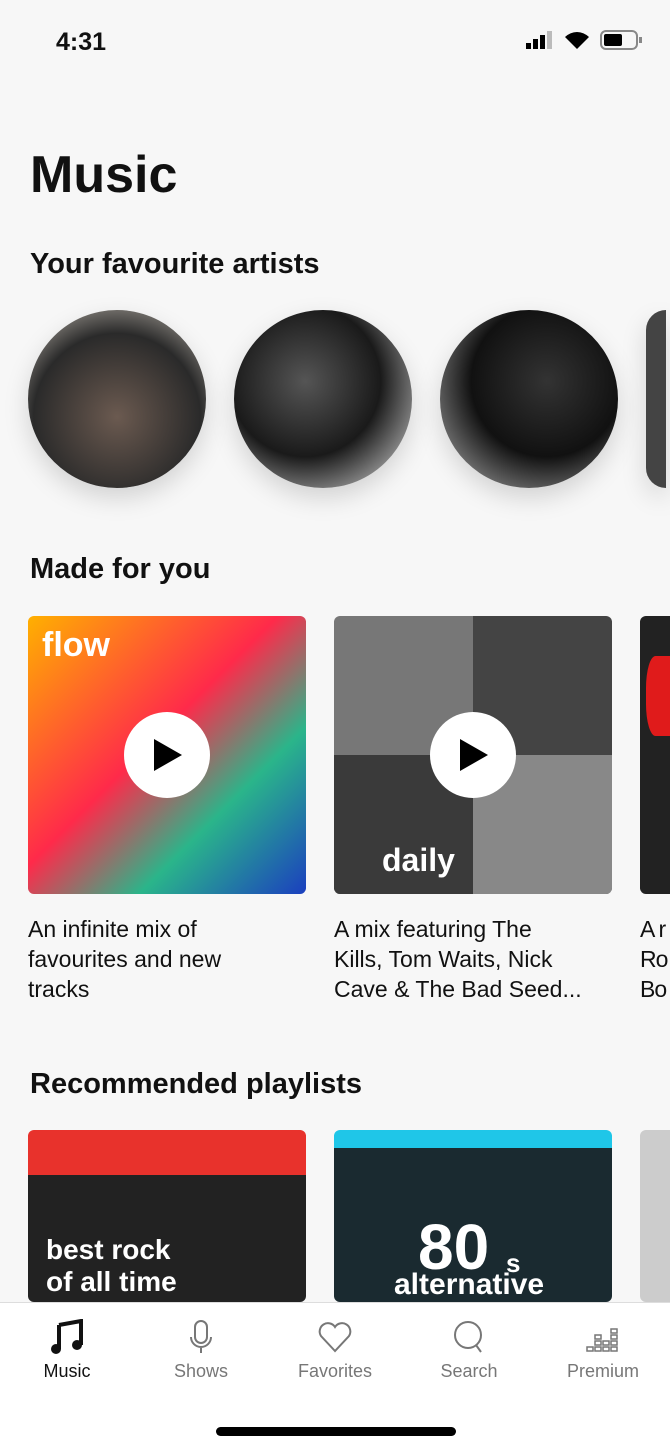  I want to click on music-note-icon, so click(67, 1336).